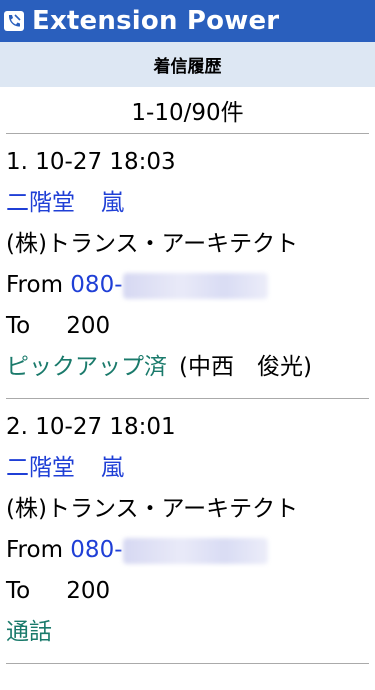  Describe the element at coordinates (105, 427) in the screenshot. I see `entry-datetime: 10-27 18:01` at that location.